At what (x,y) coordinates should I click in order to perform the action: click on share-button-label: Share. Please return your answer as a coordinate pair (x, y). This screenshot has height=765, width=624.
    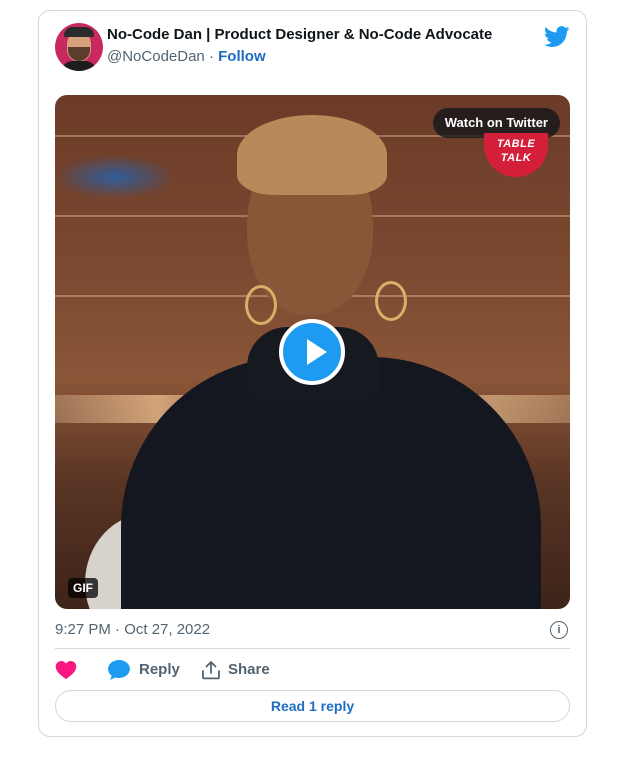
    Looking at the image, I should click on (249, 669).